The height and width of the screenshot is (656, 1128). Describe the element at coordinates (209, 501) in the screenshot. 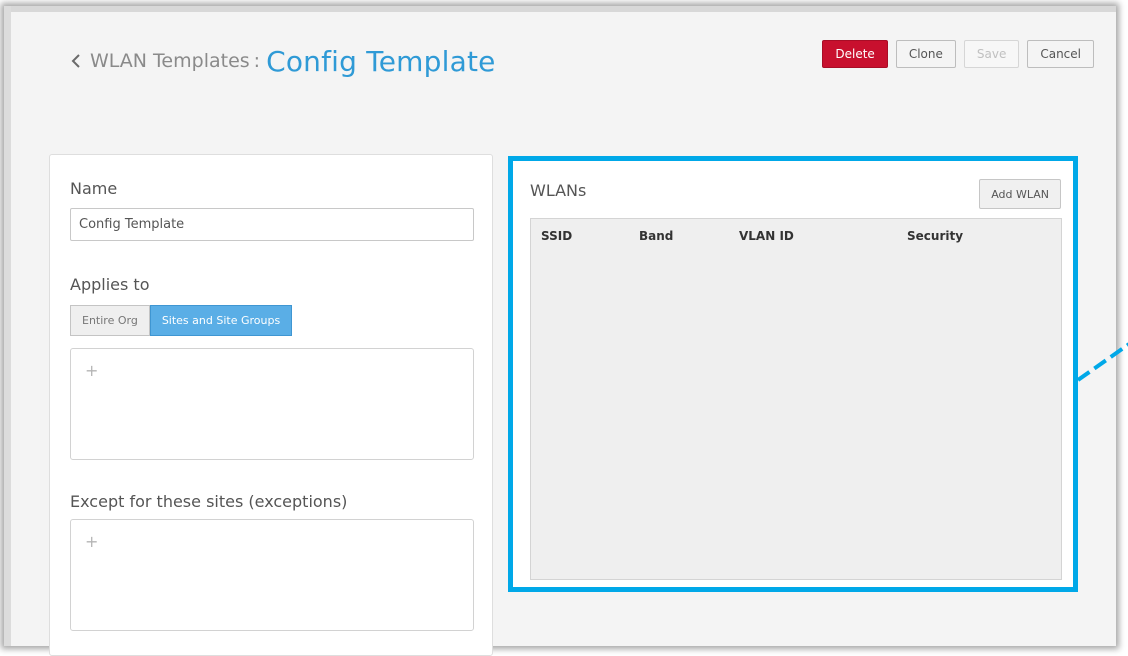

I see `exceptions-label: Except for these sites (exceptions)` at that location.